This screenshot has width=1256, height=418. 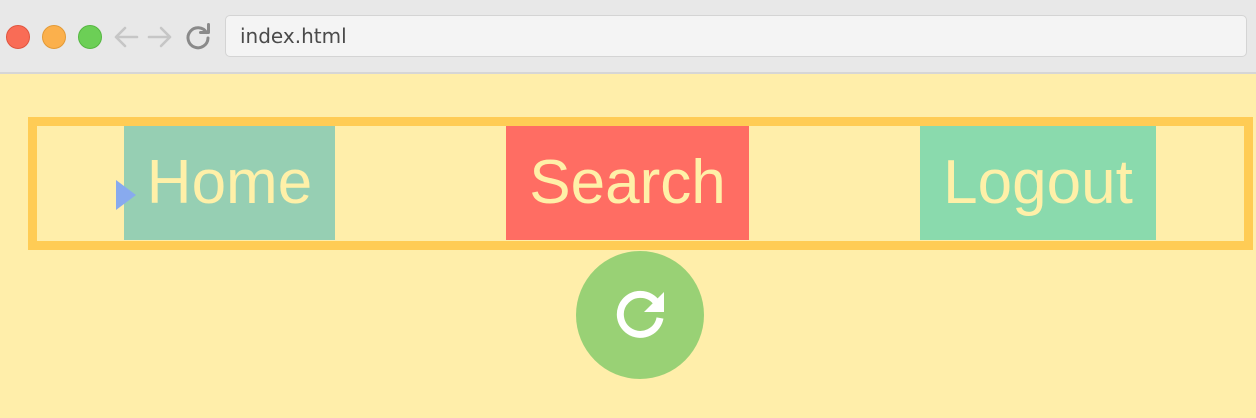 I want to click on arrow-left-icon, so click(x=126, y=37).